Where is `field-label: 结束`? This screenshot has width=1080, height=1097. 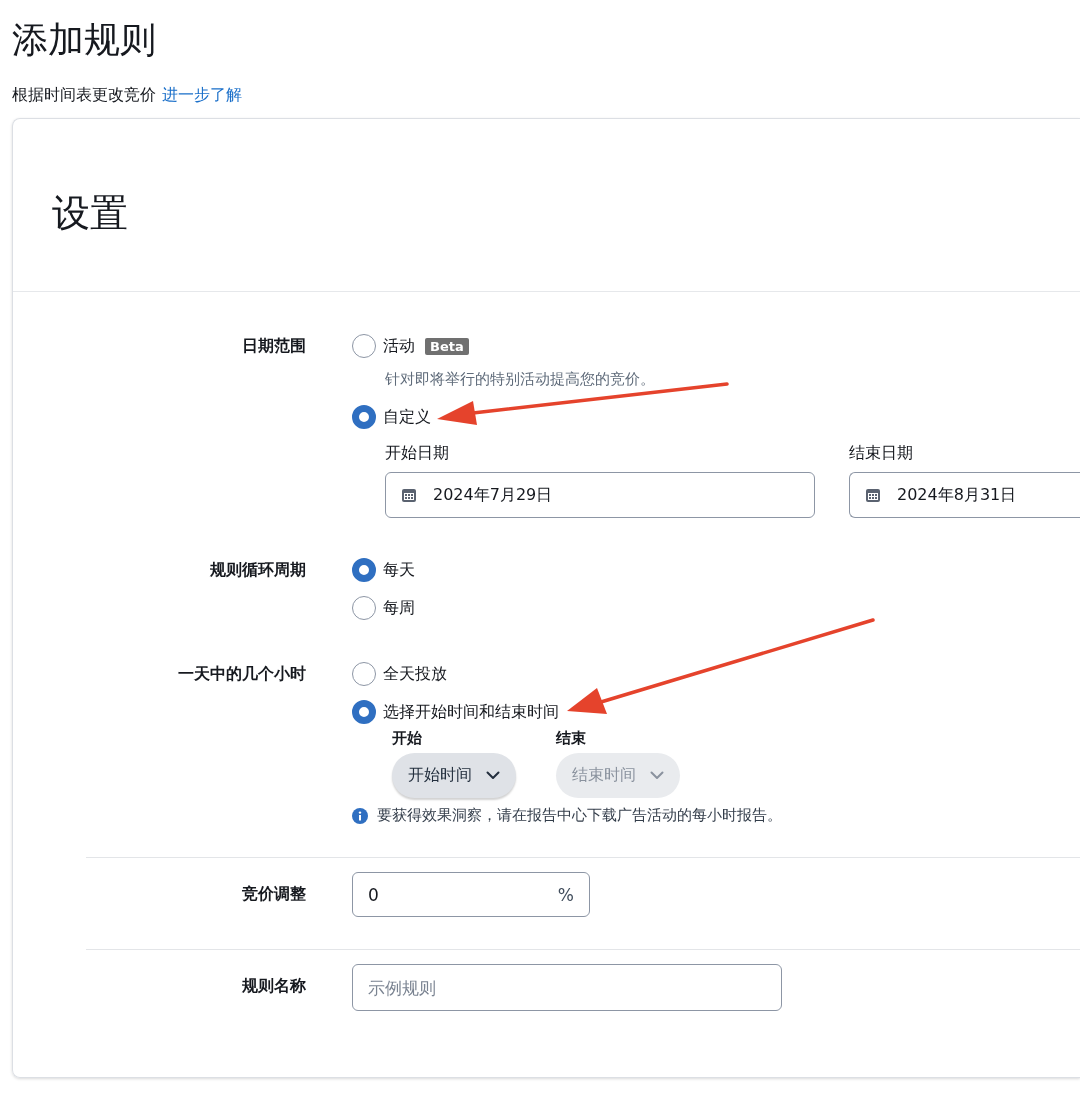 field-label: 结束 is located at coordinates (571, 738).